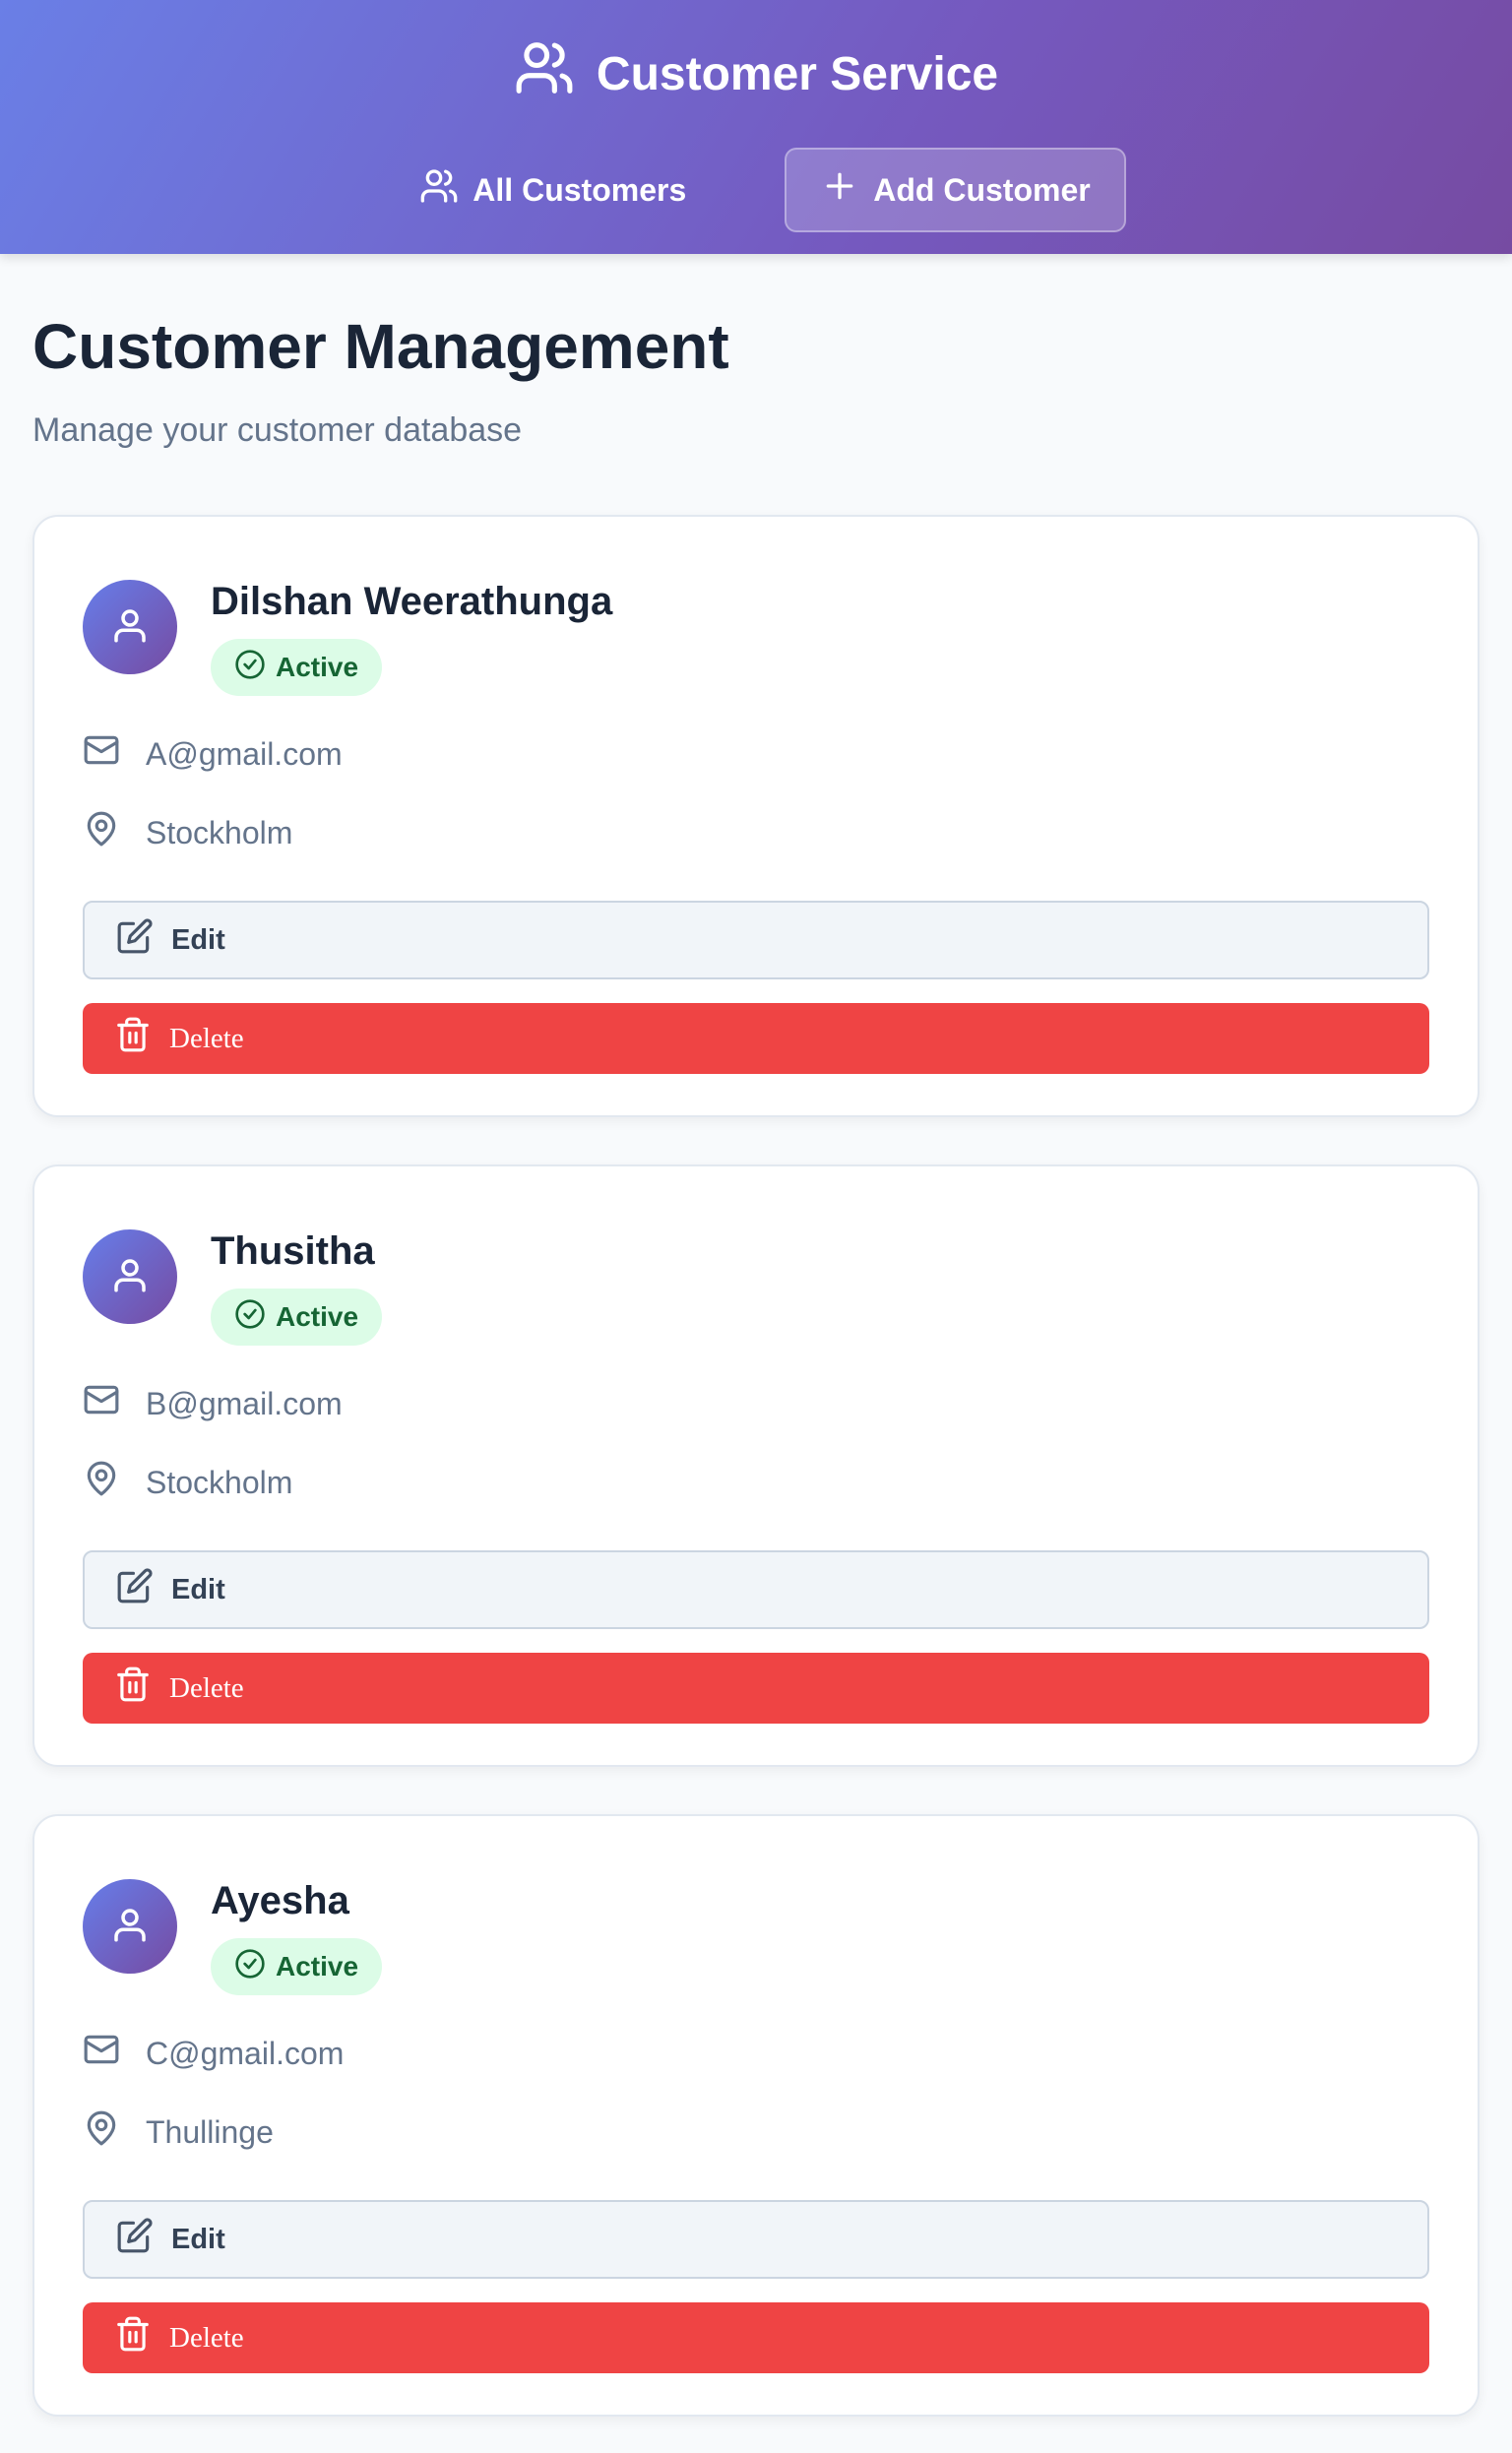 Image resolution: width=1512 pixels, height=2453 pixels. What do you see at coordinates (412, 601) in the screenshot?
I see `customer-name: Dilshan Weerathunga` at bounding box center [412, 601].